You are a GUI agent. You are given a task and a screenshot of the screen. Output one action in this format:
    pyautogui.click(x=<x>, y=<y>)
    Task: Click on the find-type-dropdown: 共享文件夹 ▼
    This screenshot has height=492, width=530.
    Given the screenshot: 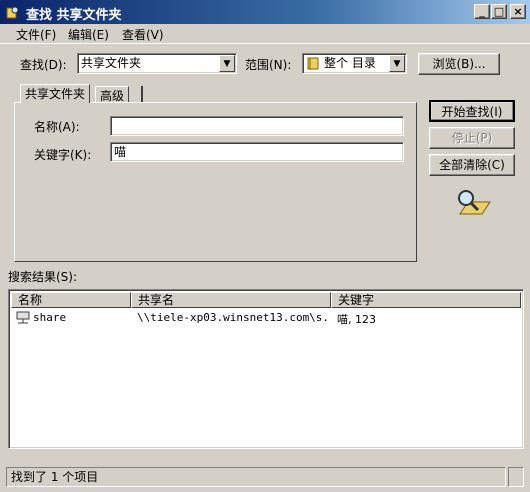 What is the action you would take?
    pyautogui.click(x=157, y=63)
    